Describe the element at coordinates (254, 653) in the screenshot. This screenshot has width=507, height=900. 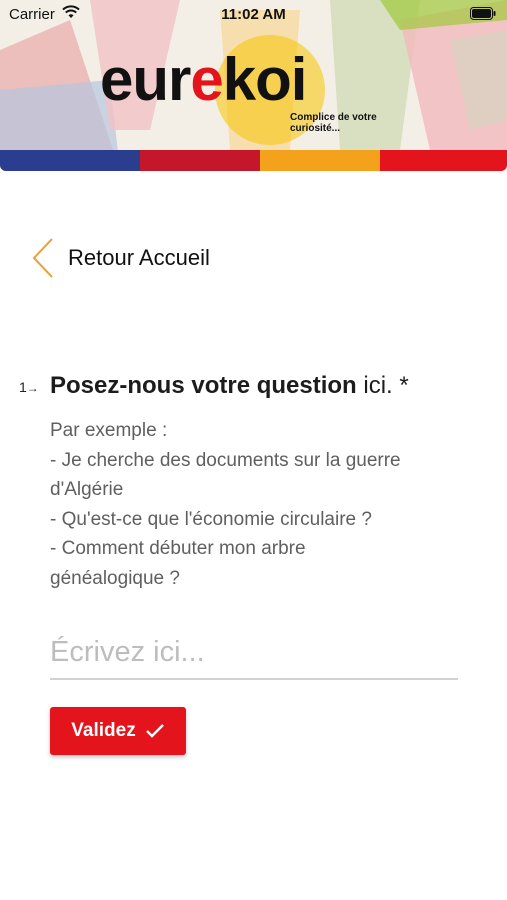
I see `answer-input` at that location.